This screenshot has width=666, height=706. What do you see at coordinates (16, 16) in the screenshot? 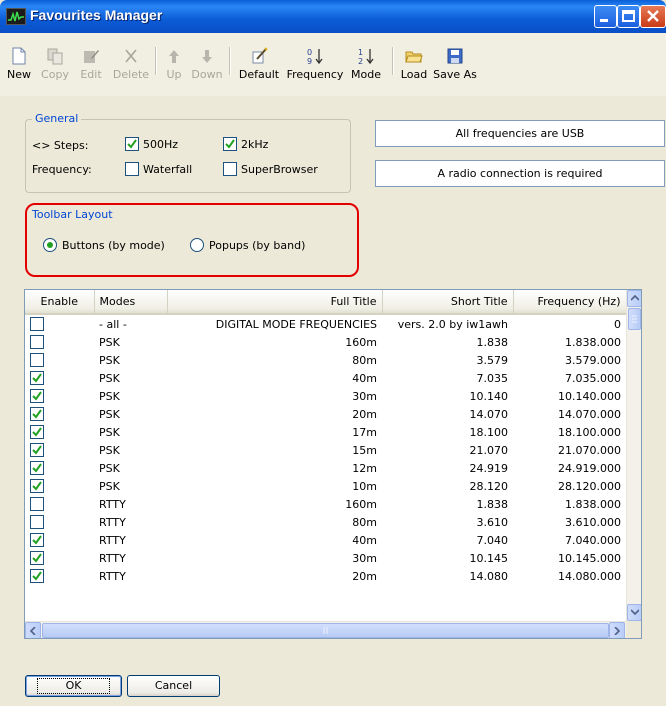
I see `app-waveform-icon` at bounding box center [16, 16].